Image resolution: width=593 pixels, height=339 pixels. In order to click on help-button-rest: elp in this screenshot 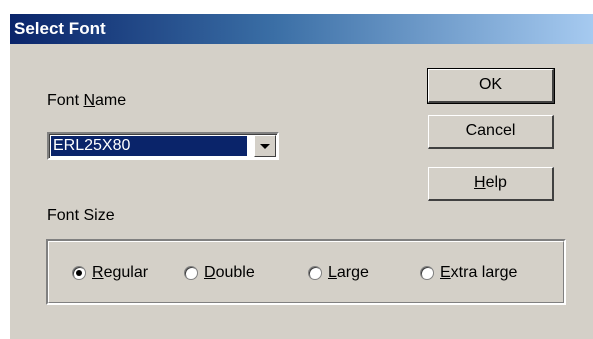, I will do `click(496, 182)`.